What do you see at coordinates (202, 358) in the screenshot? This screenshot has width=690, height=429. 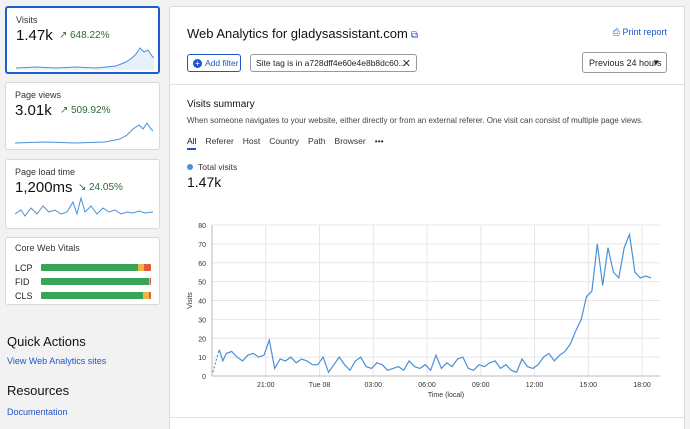 I see `y-tick-label: 10` at bounding box center [202, 358].